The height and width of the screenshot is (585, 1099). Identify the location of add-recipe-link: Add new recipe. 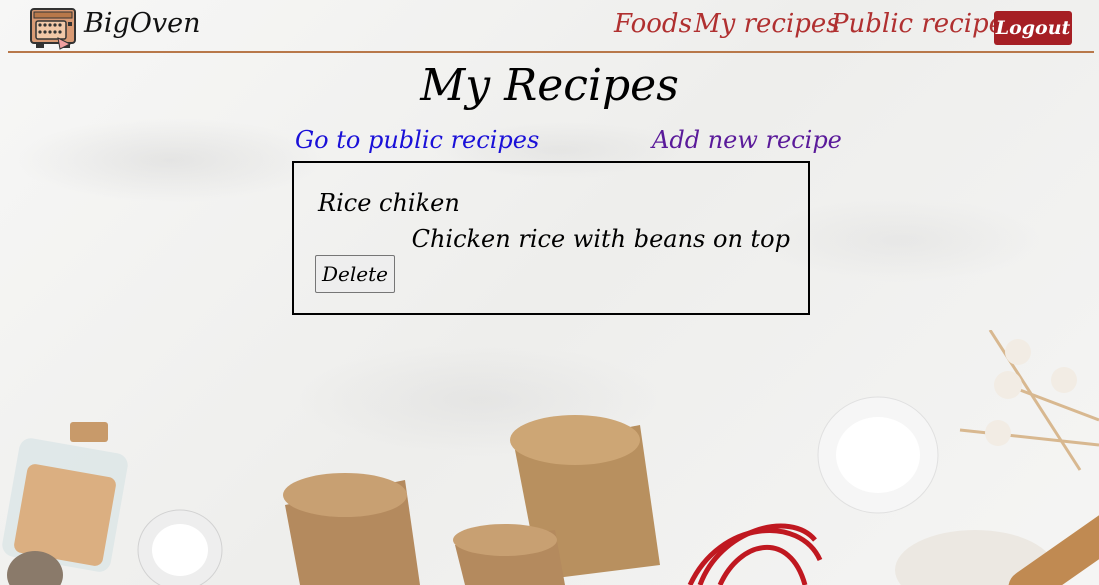
(747, 140).